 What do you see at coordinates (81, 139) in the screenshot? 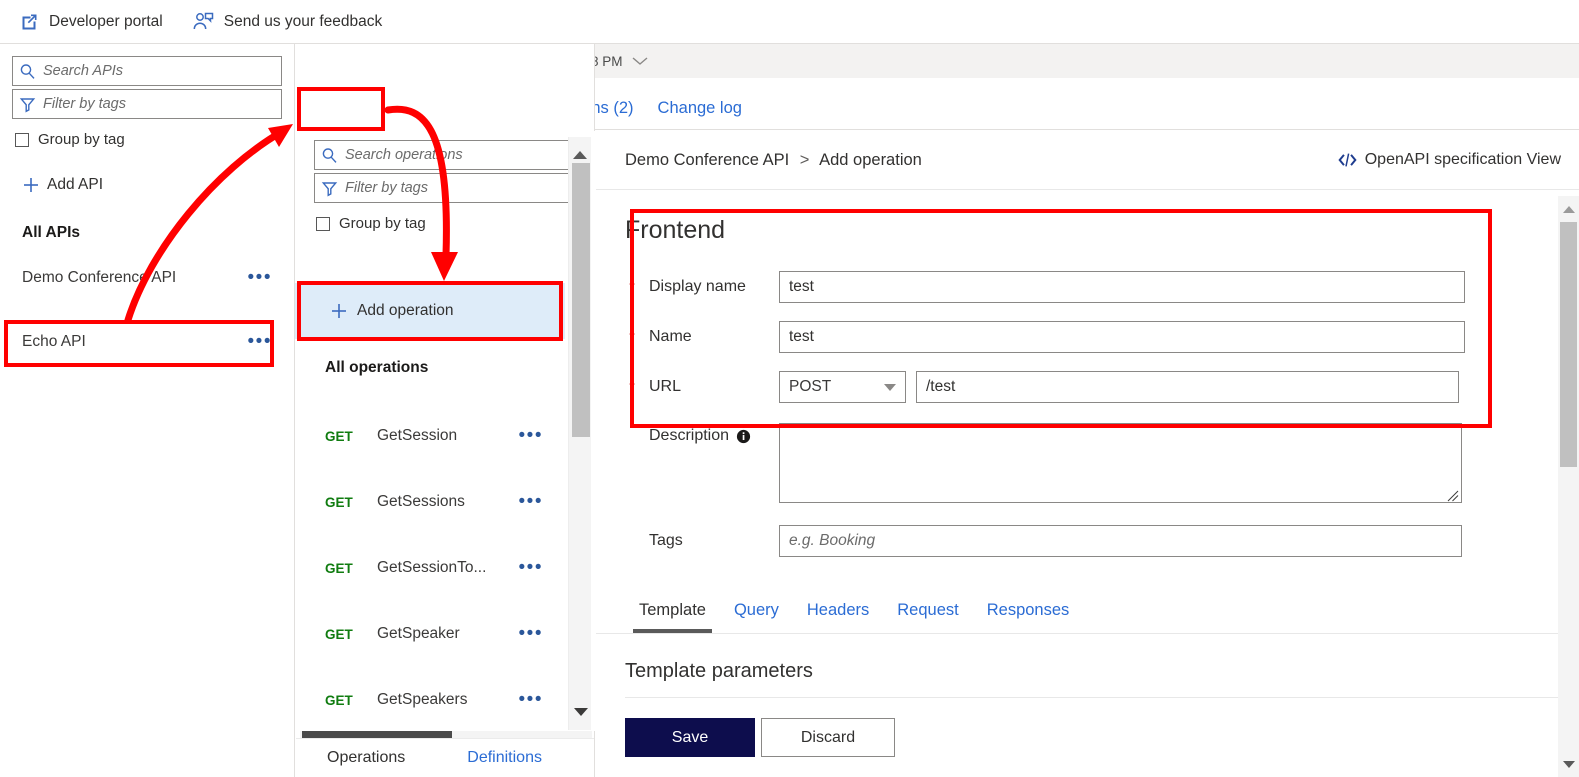
I see `group-by-tag-apis-label: Group by tag` at bounding box center [81, 139].